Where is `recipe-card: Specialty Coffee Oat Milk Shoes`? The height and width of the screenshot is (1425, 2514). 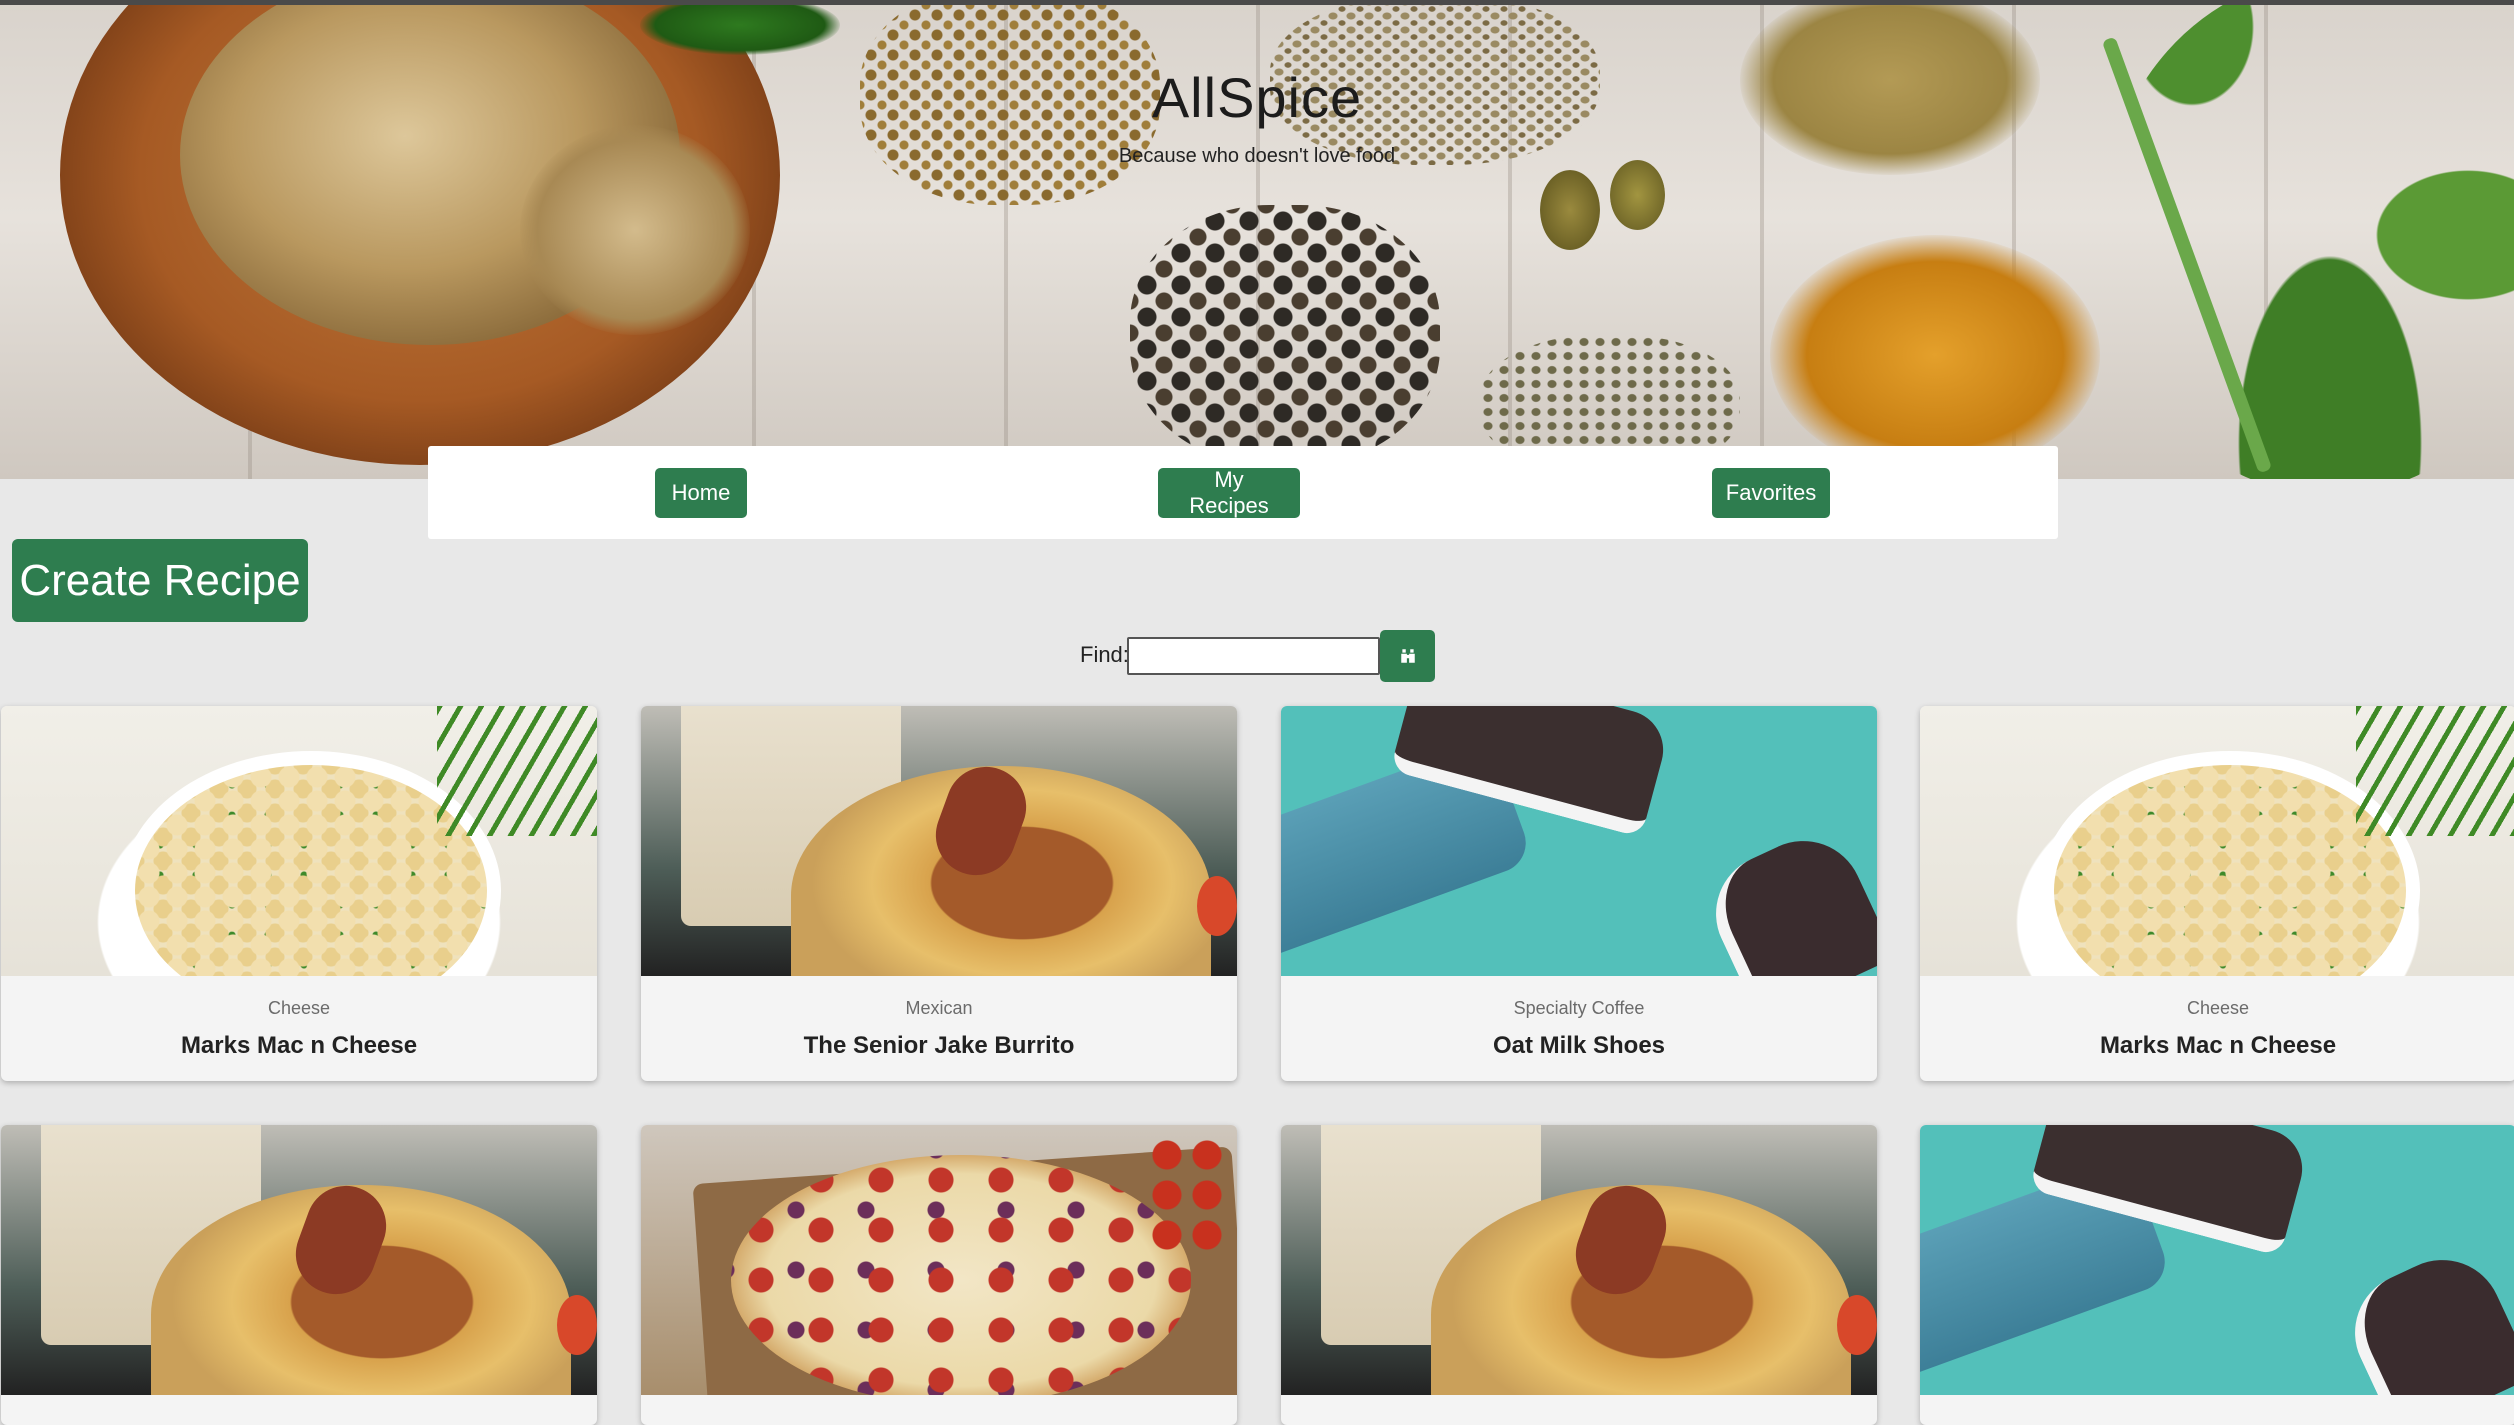
recipe-card: Specialty Coffee Oat Milk Shoes is located at coordinates (1579, 893).